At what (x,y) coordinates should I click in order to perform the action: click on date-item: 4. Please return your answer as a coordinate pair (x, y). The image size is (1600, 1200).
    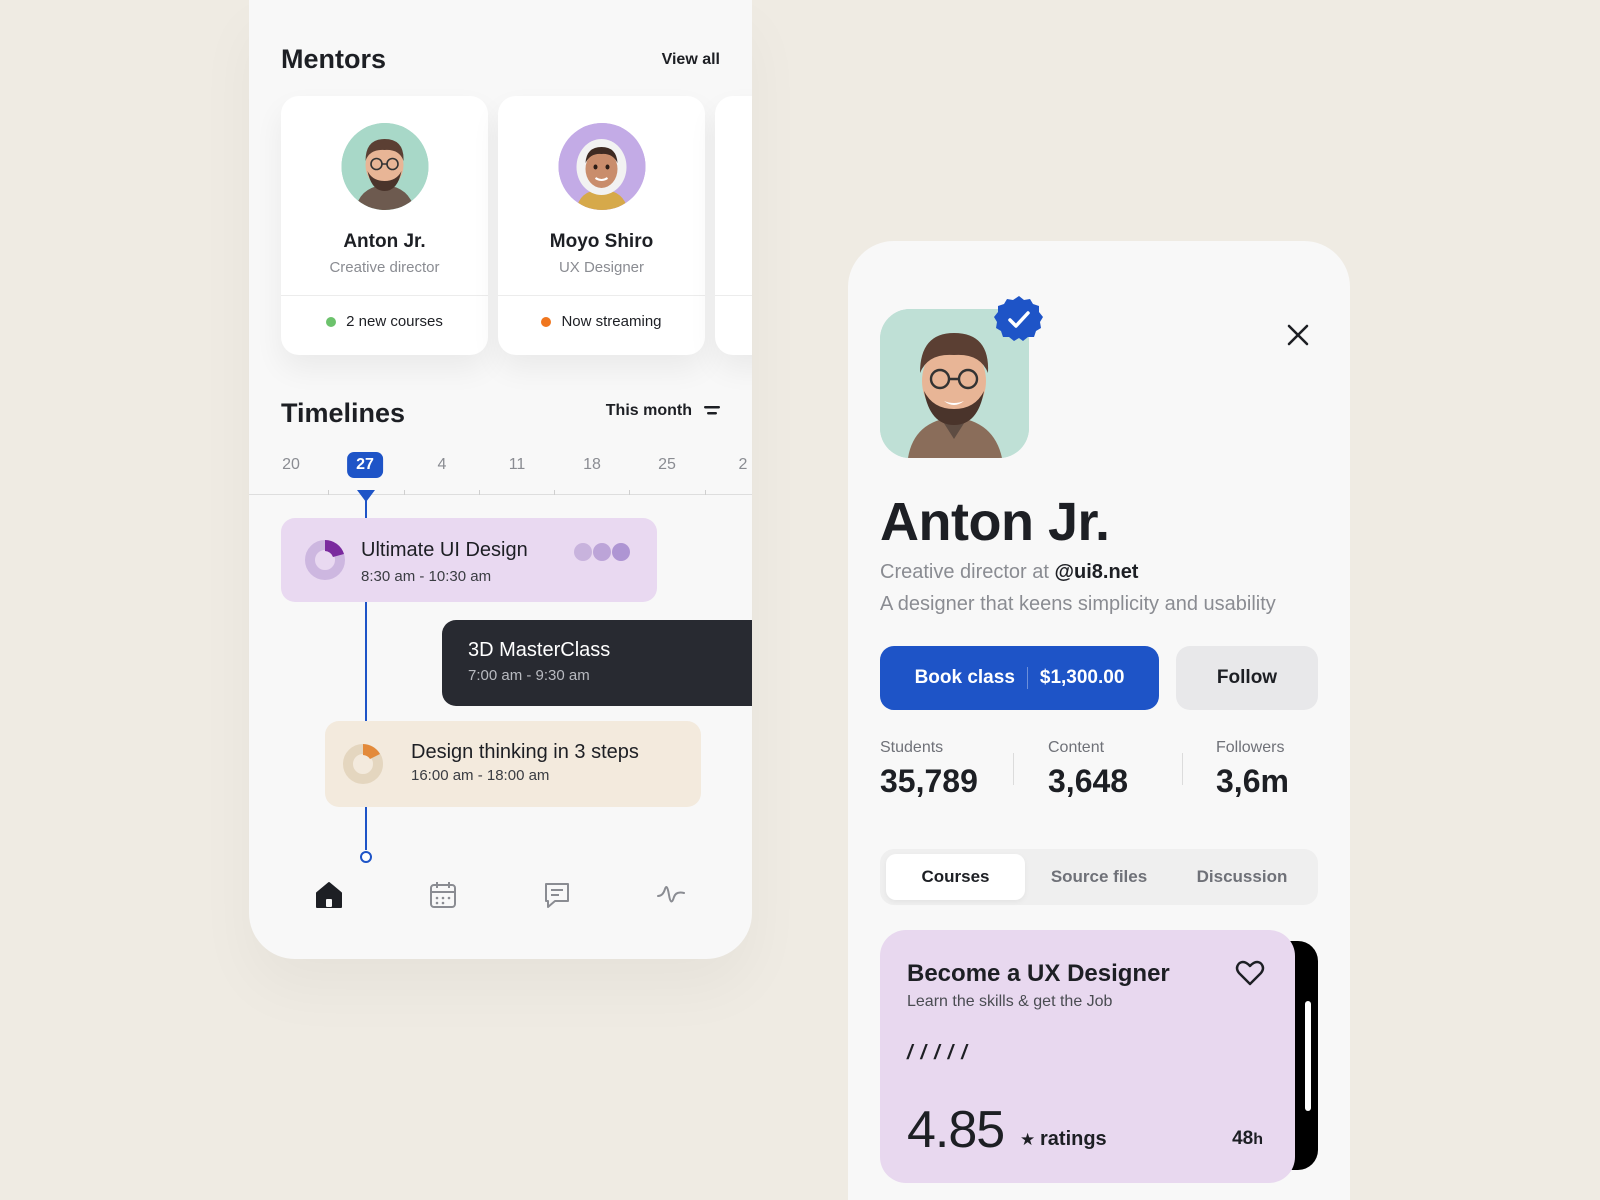
    Looking at the image, I should click on (442, 465).